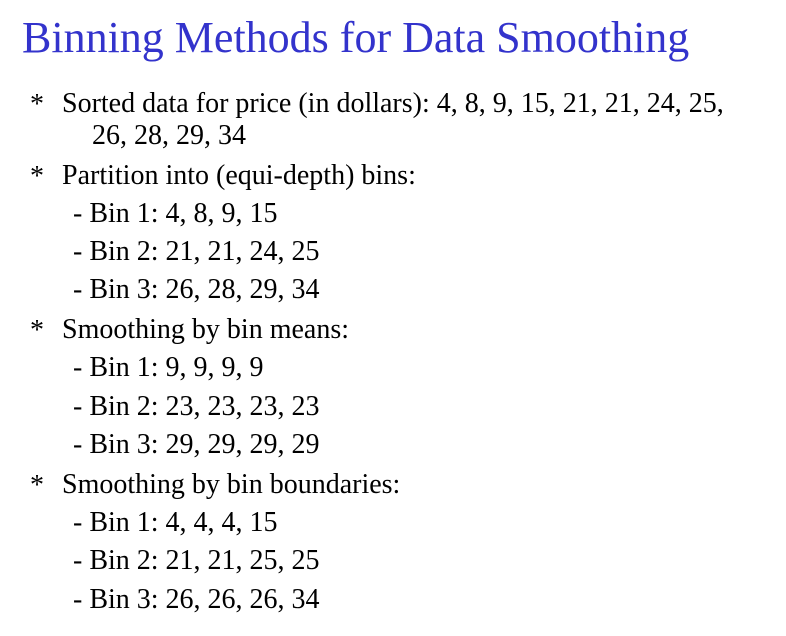 The image size is (786, 636). What do you see at coordinates (175, 522) in the screenshot?
I see `boundaries-bin-1: - Bin 1: 4, 4, 4, 15` at bounding box center [175, 522].